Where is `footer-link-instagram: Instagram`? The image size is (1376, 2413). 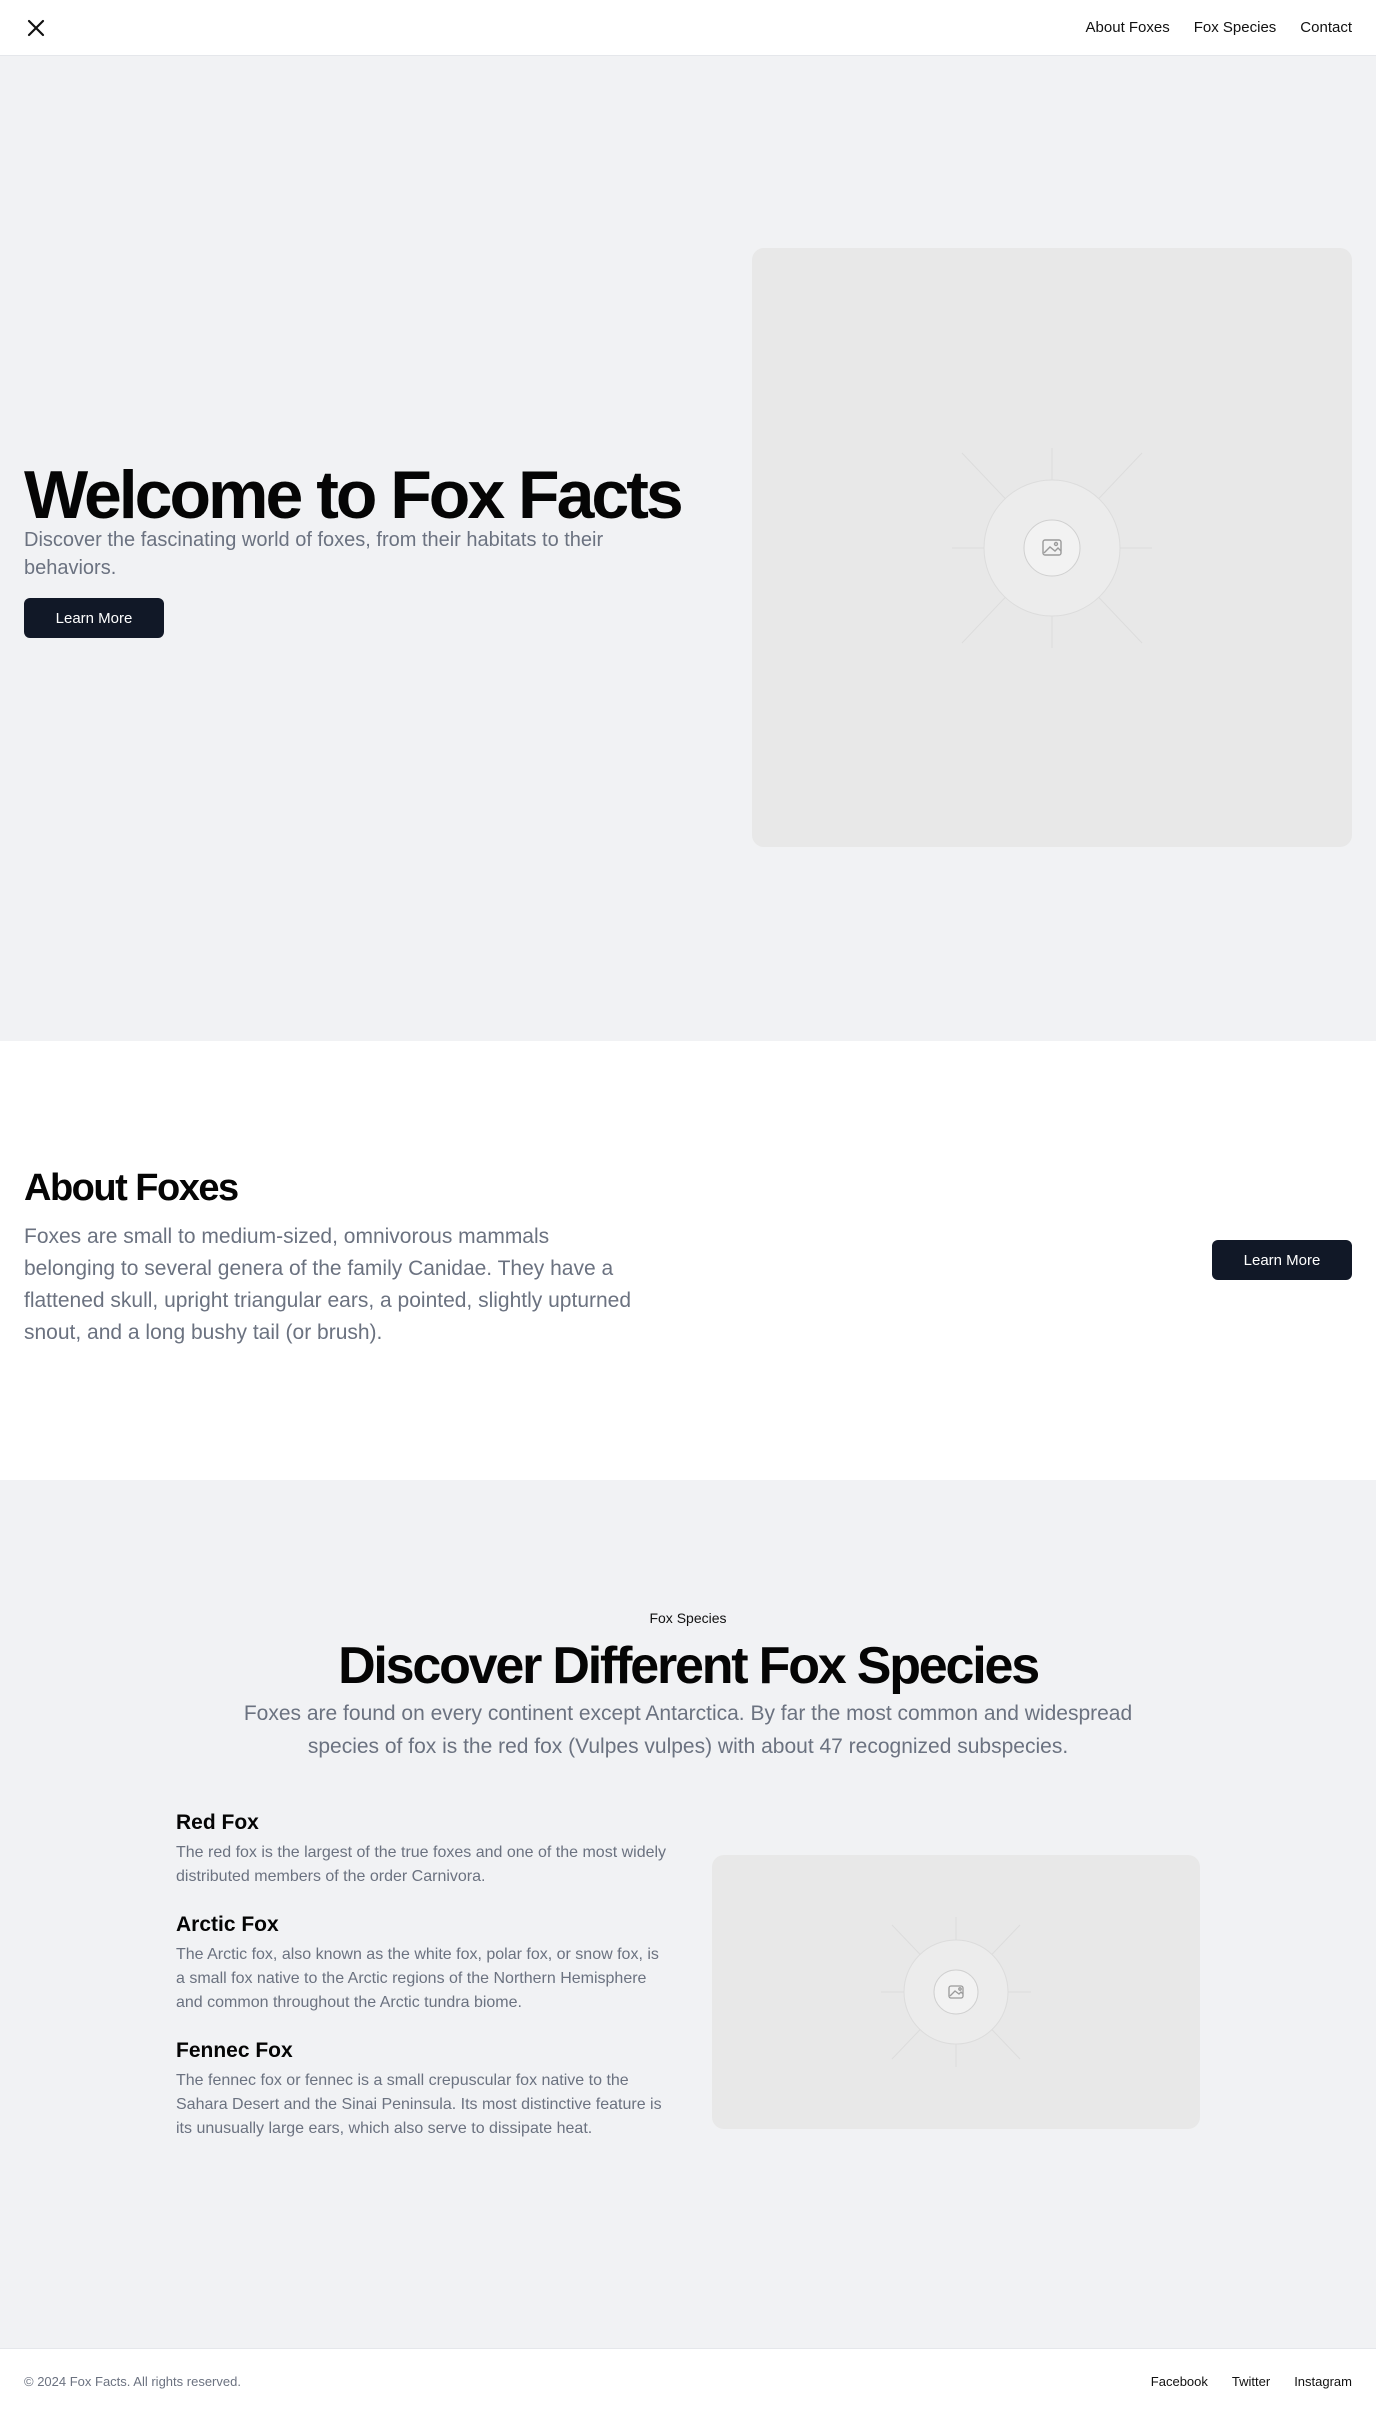
footer-link-instagram: Instagram is located at coordinates (1323, 2381).